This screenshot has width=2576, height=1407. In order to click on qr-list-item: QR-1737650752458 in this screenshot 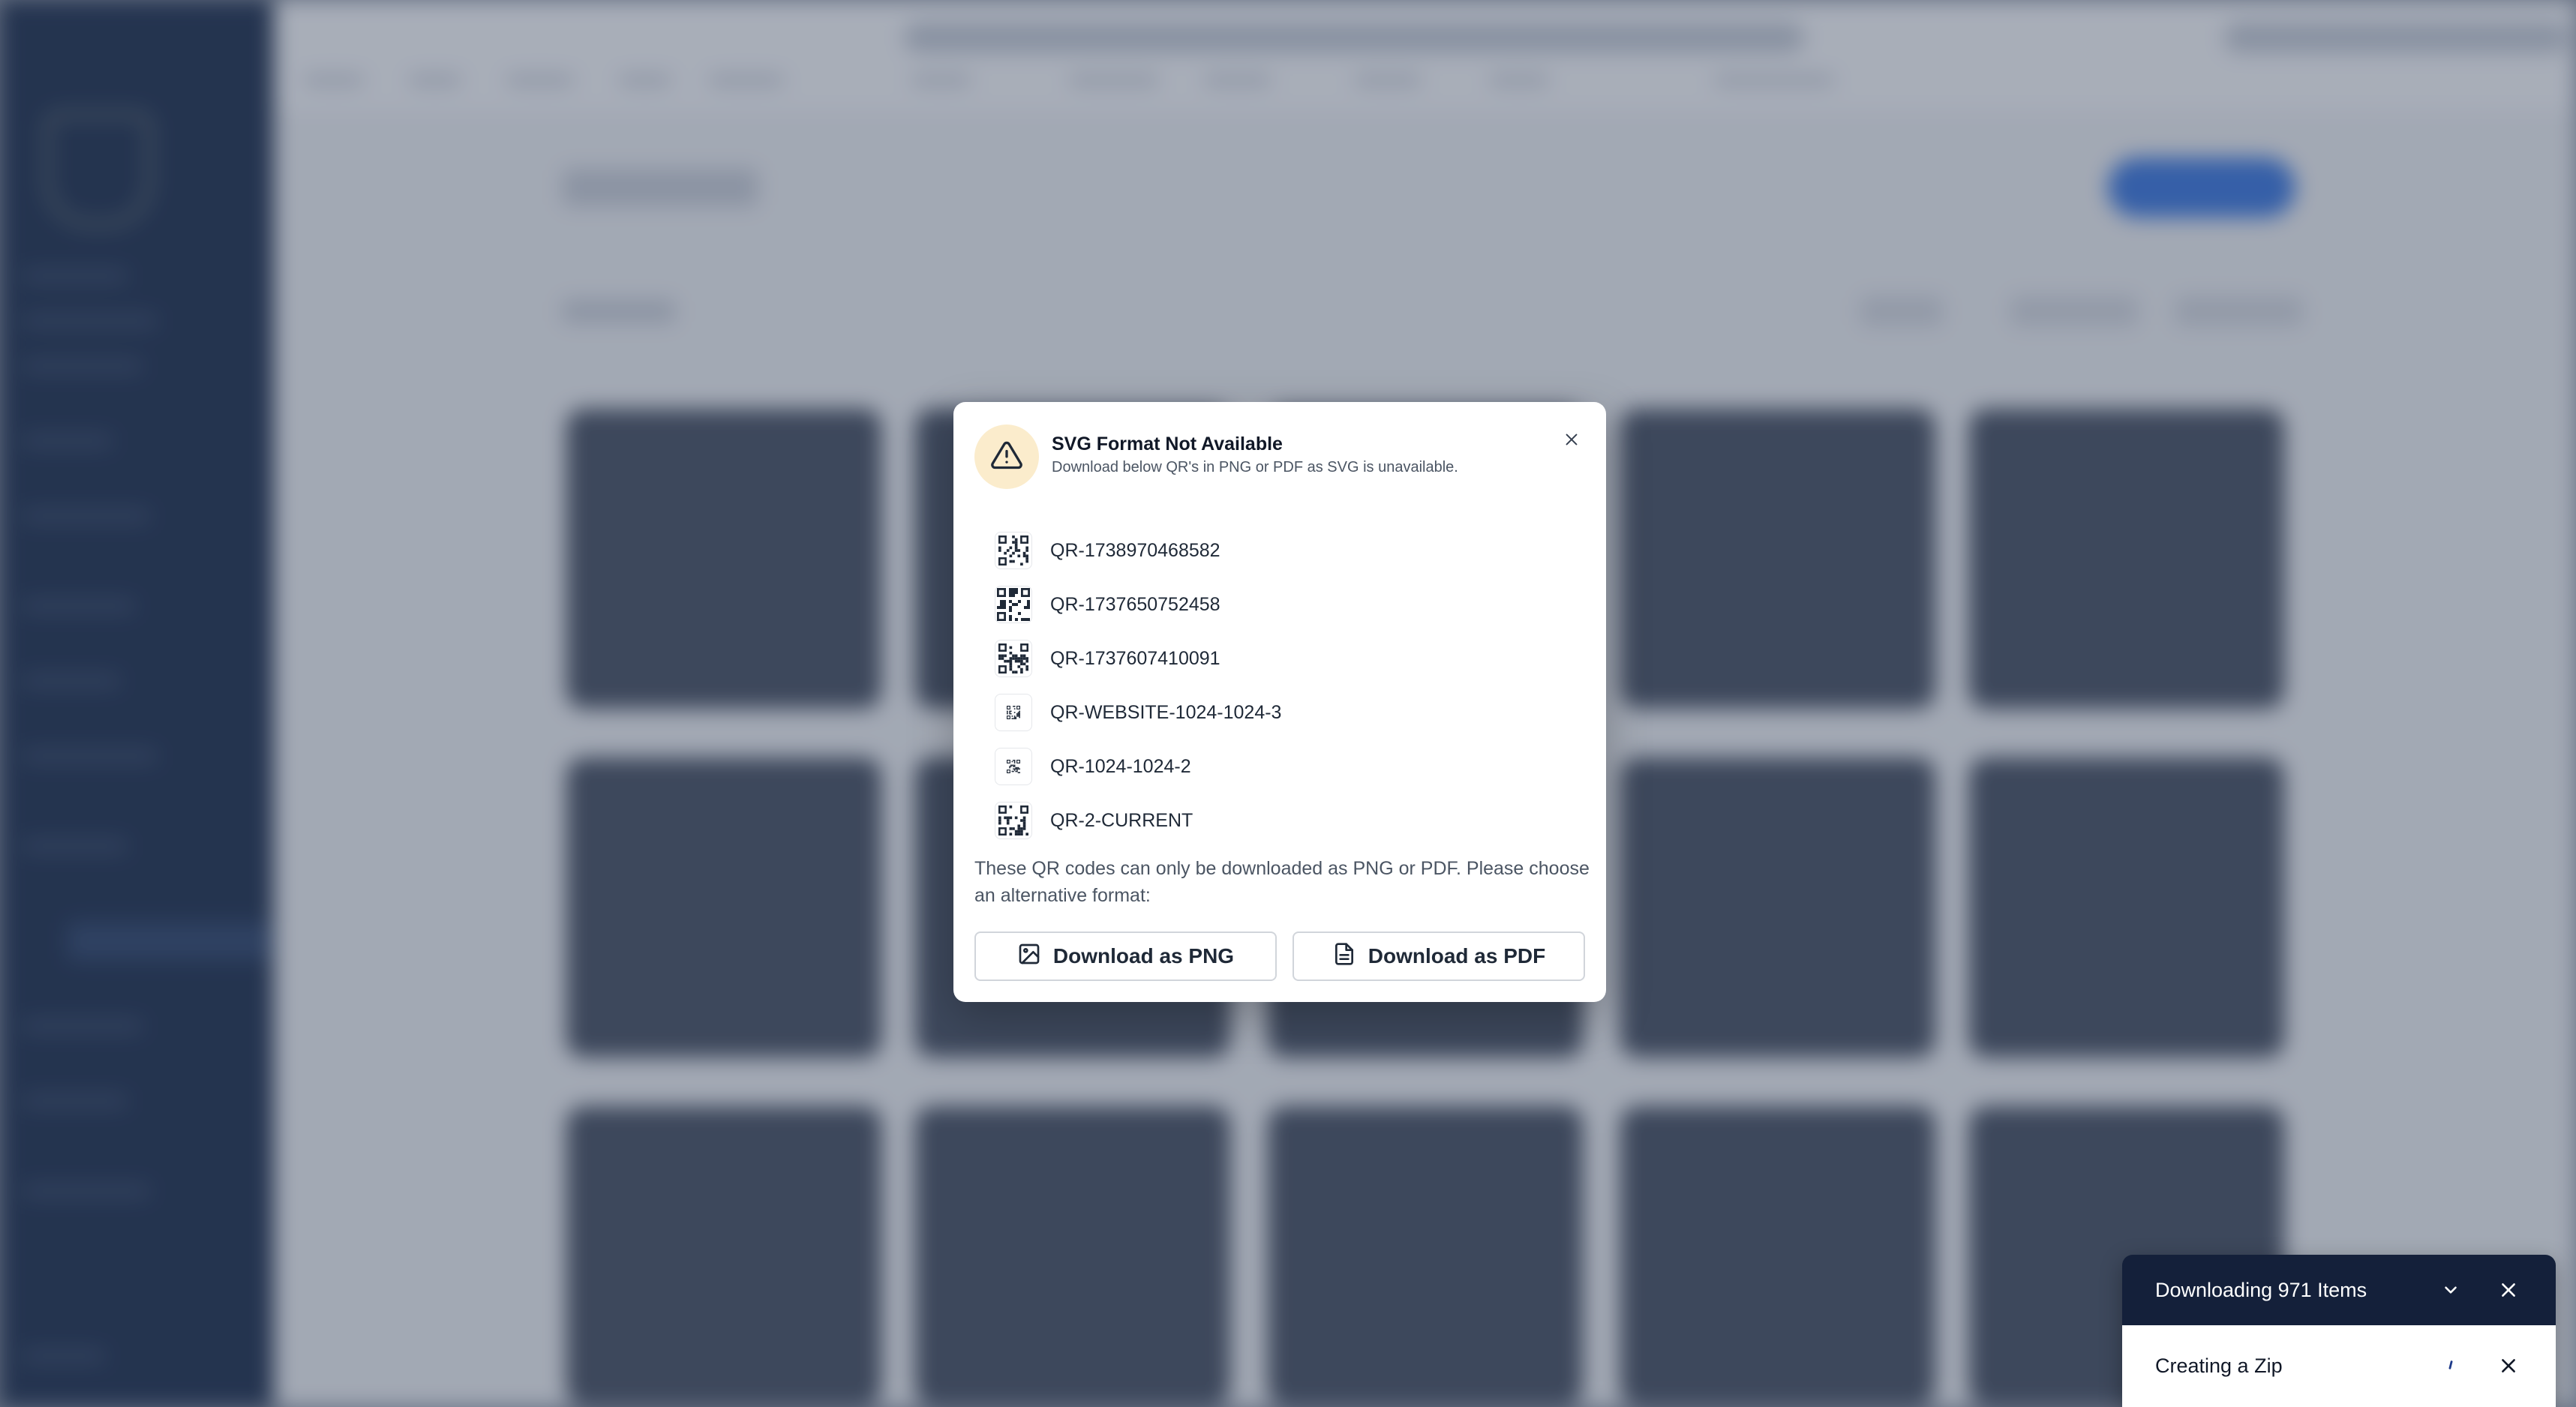, I will do `click(1280, 605)`.